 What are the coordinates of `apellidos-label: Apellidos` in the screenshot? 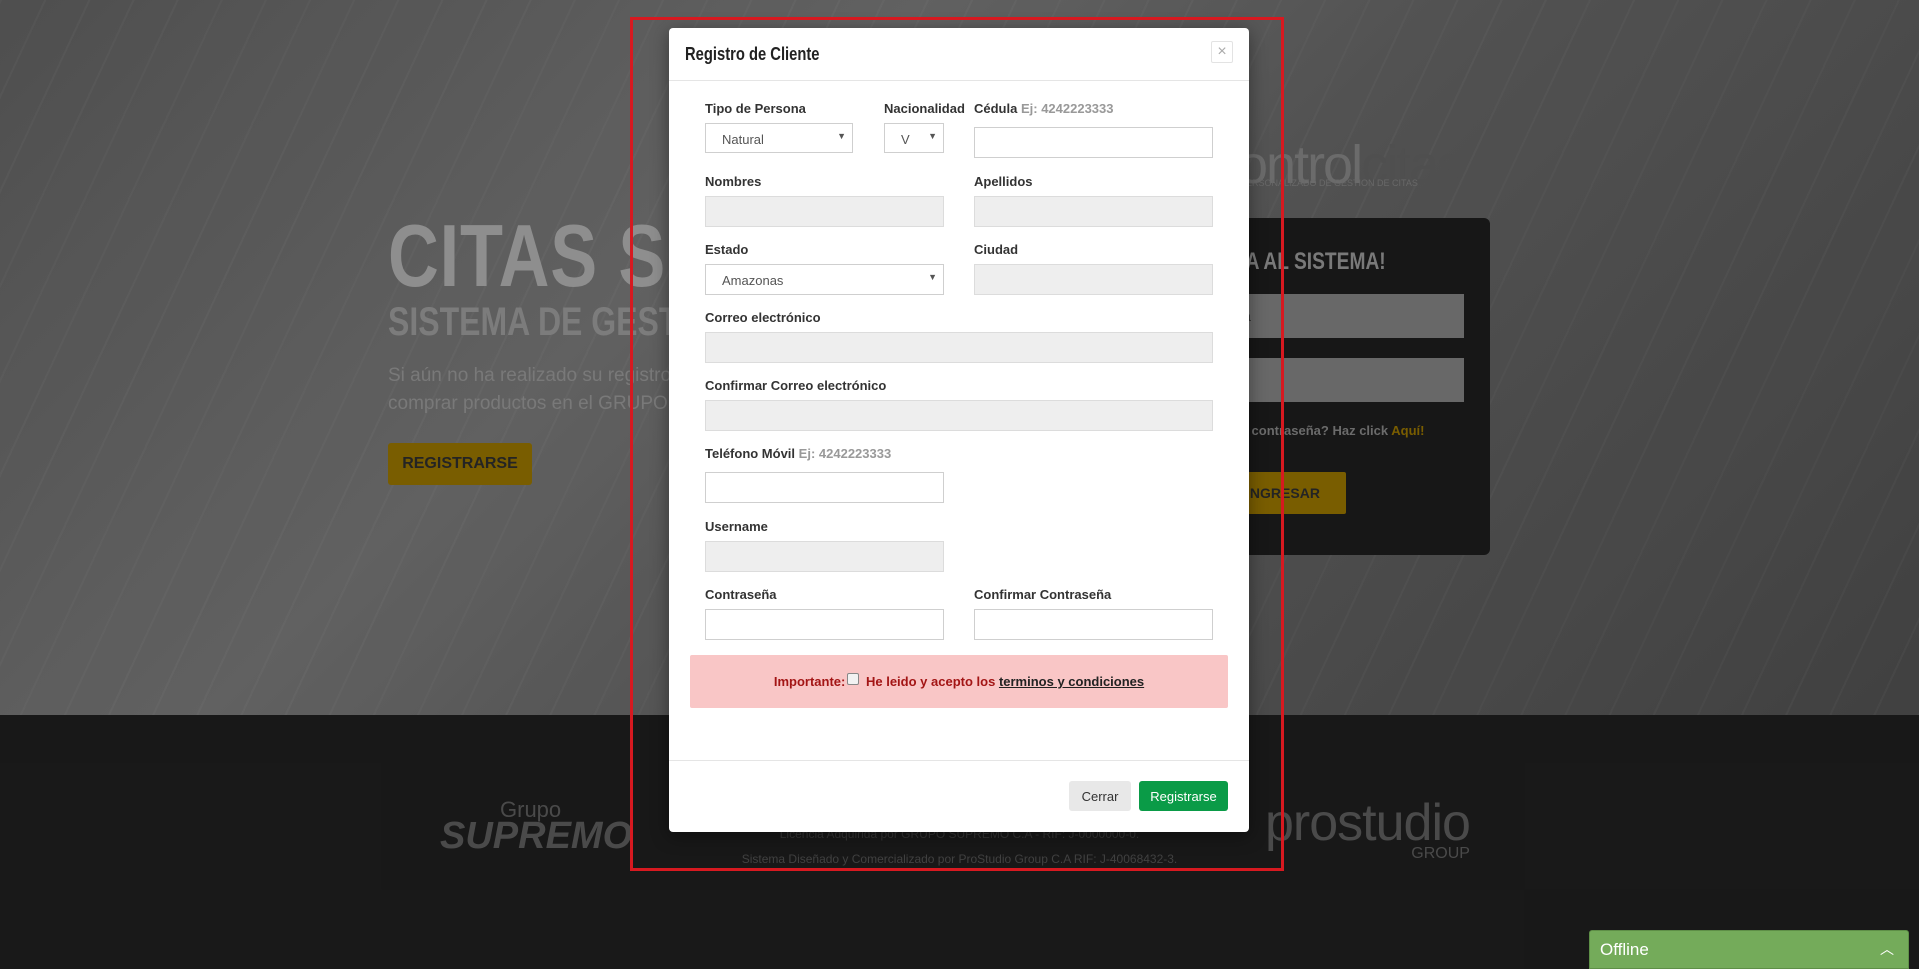 It's located at (1003, 181).